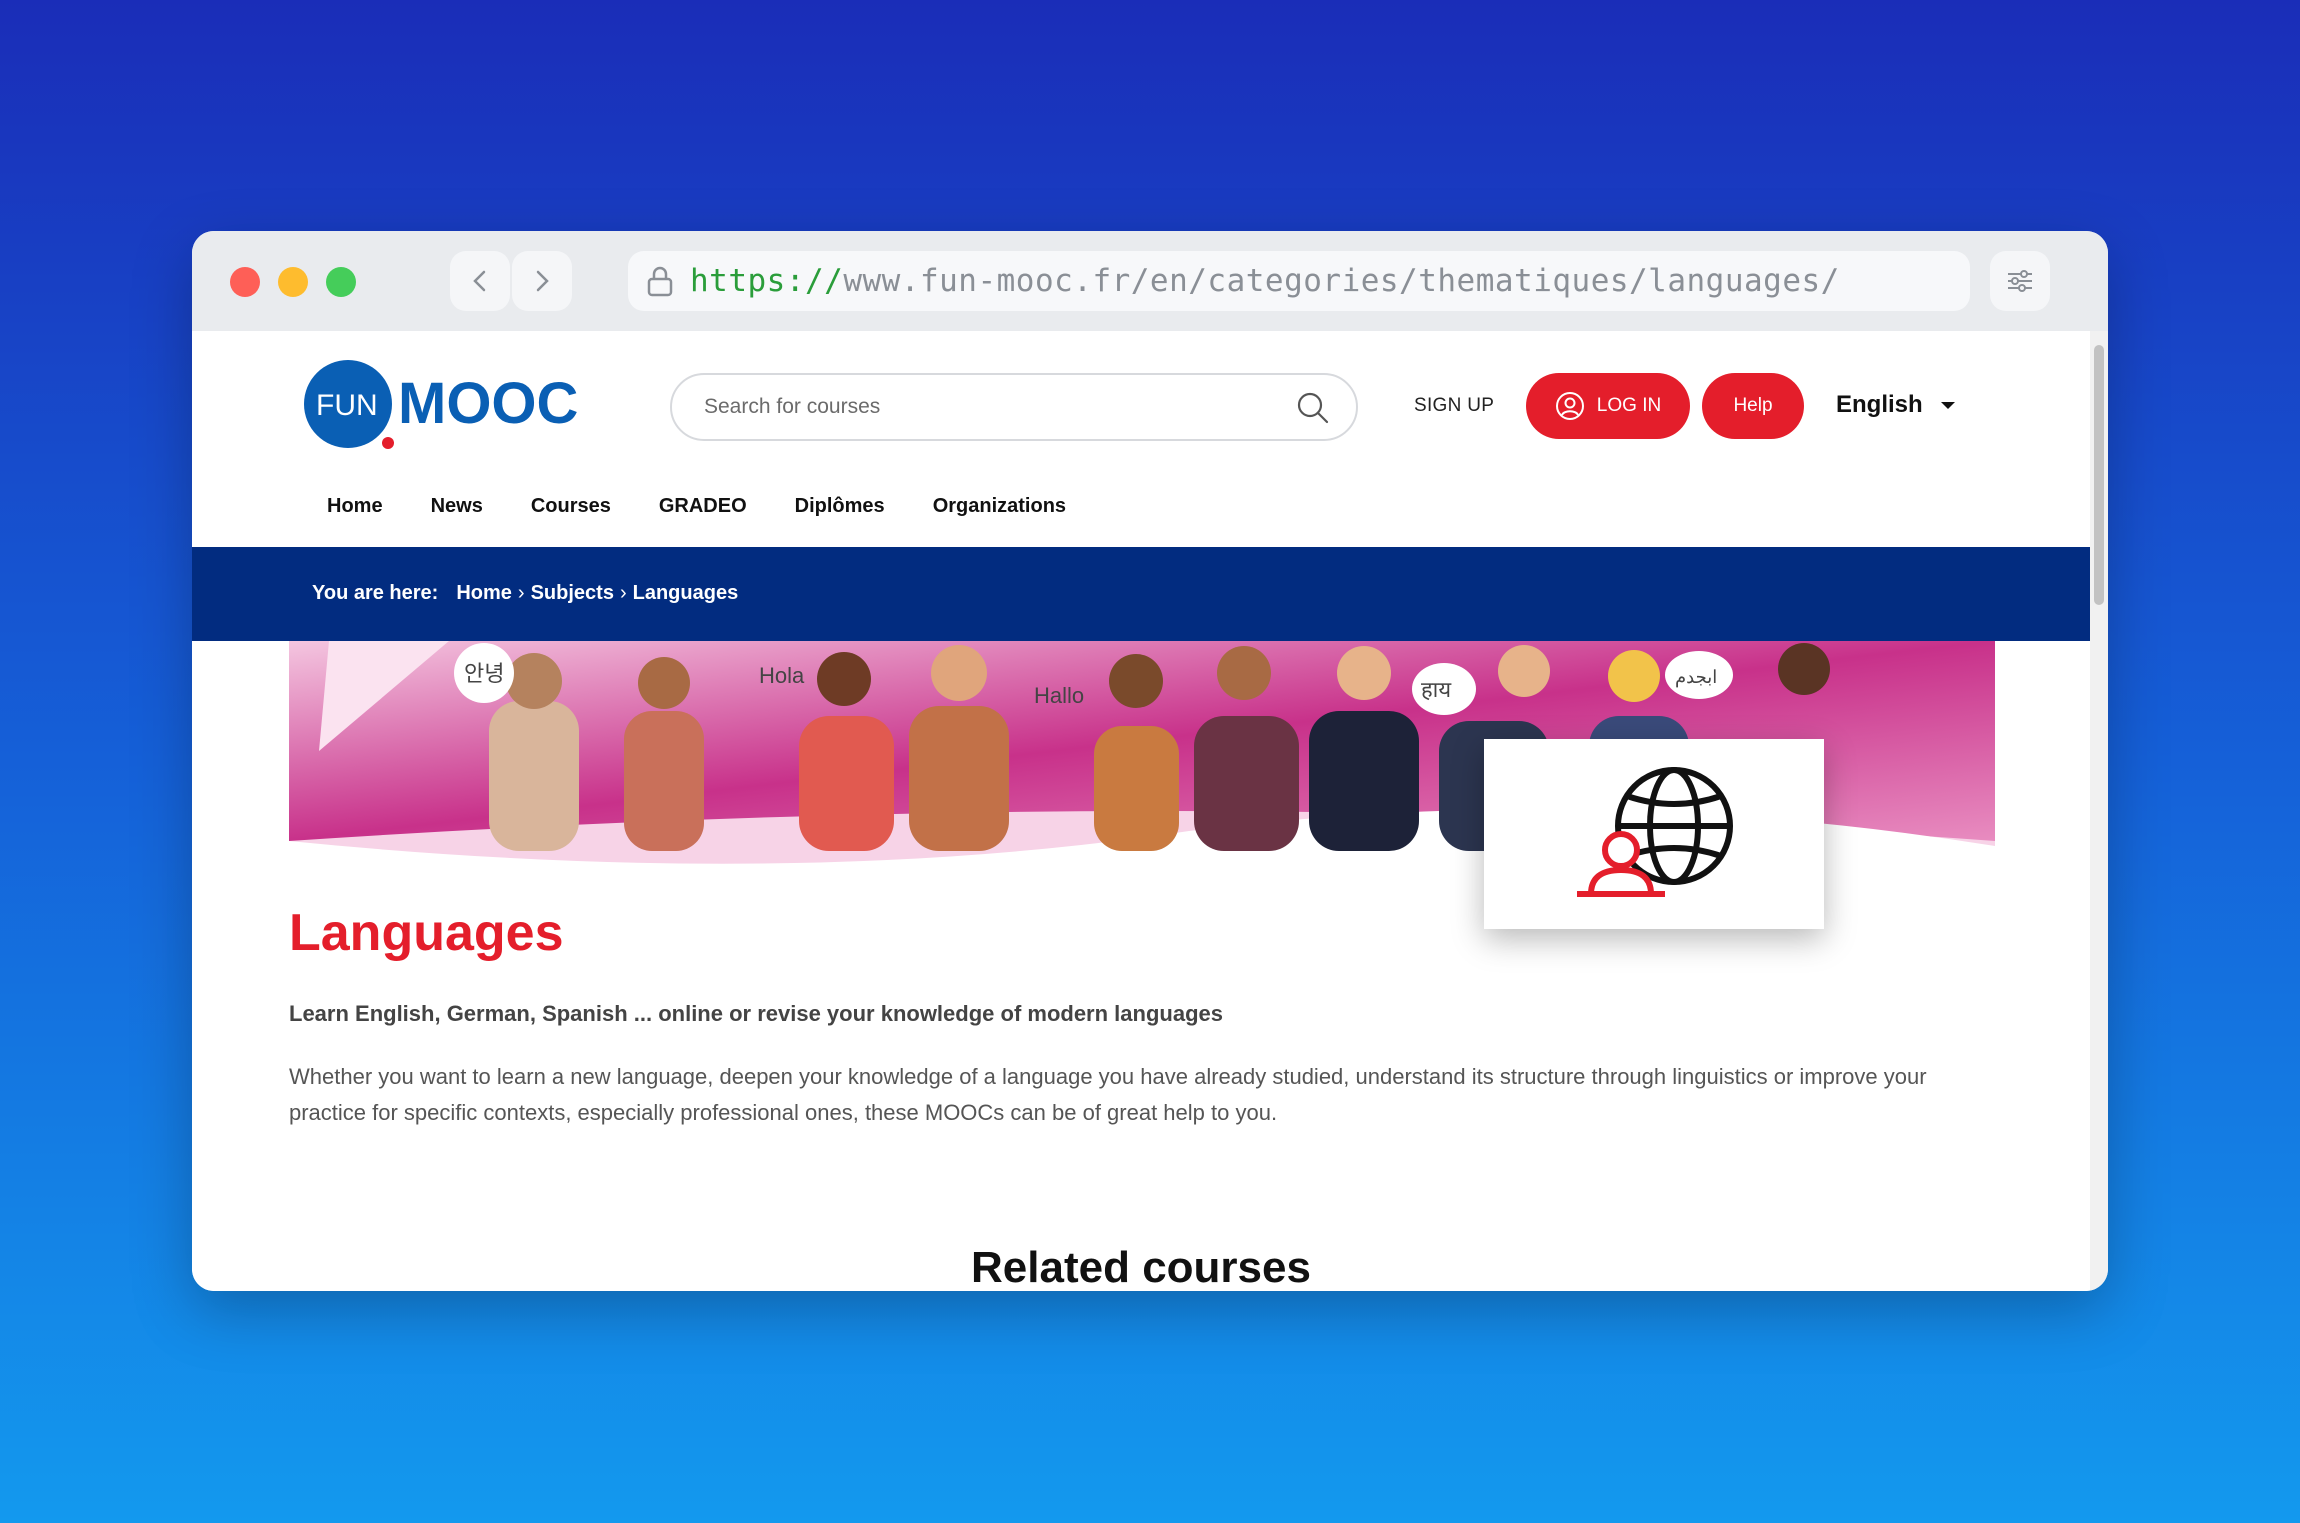 The height and width of the screenshot is (1523, 2300). What do you see at coordinates (457, 506) in the screenshot?
I see `nav-news: News` at bounding box center [457, 506].